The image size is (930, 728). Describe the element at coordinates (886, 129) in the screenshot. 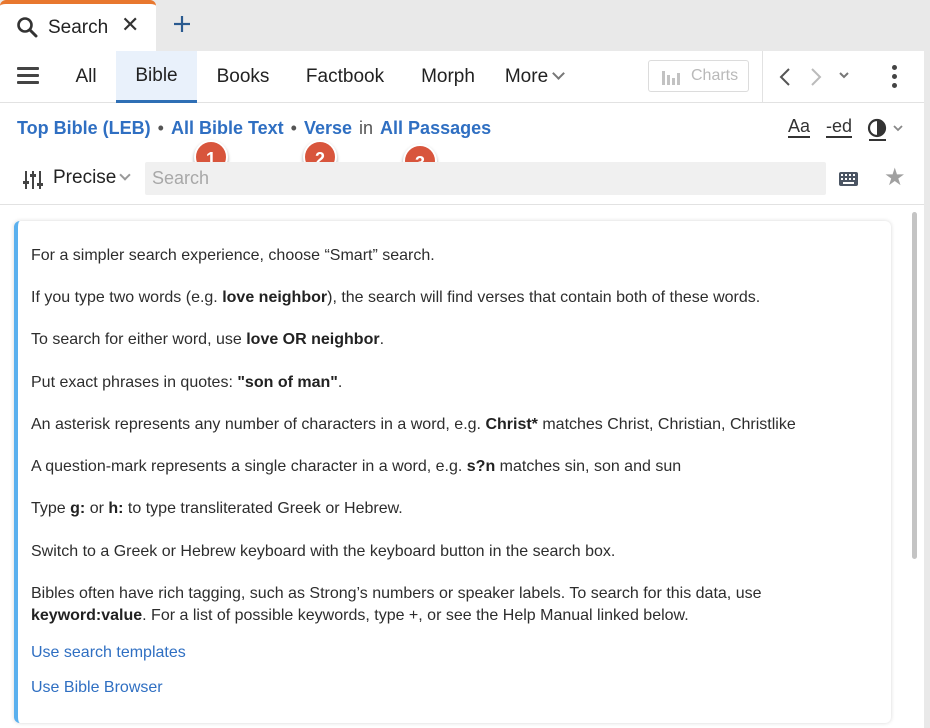

I see `contrast-icon` at that location.